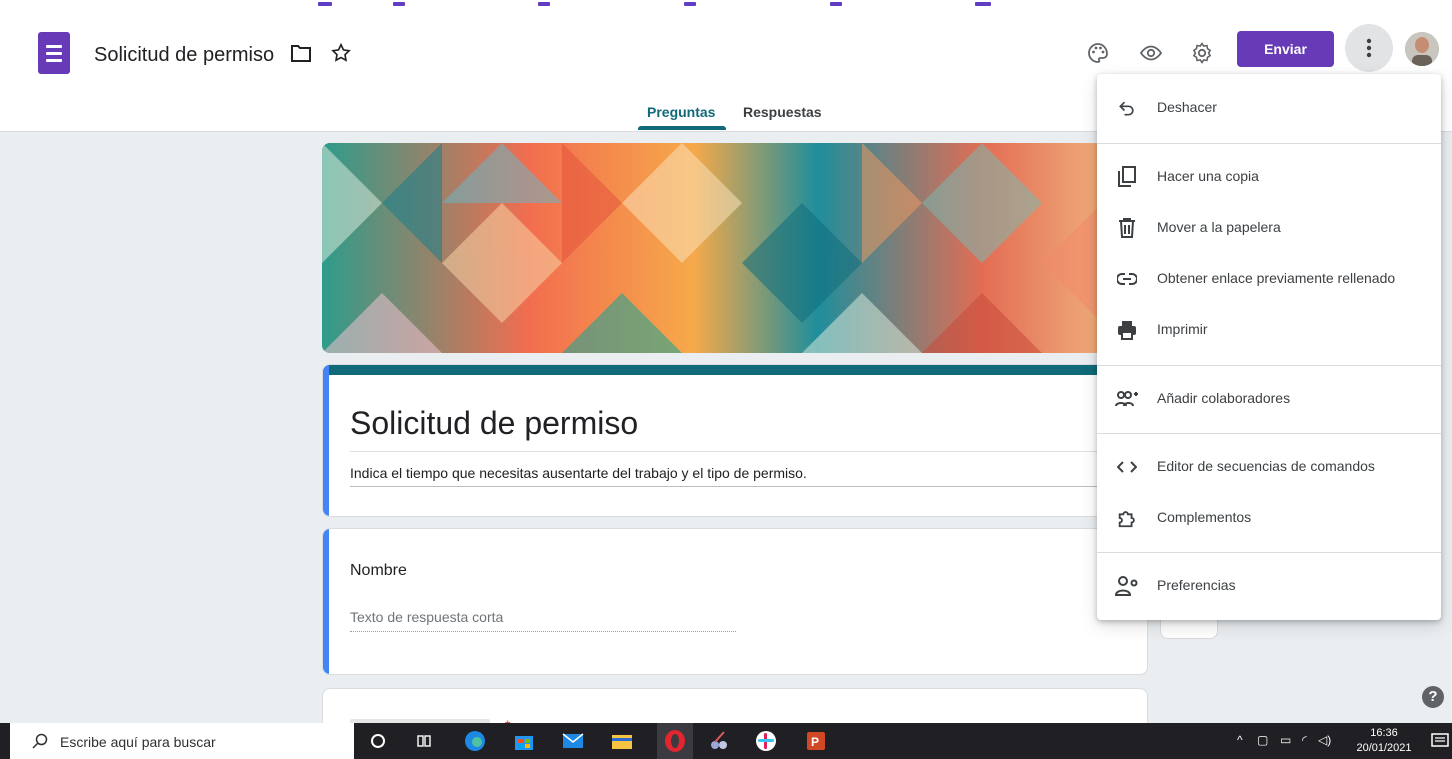 This screenshot has height=759, width=1452. What do you see at coordinates (1433, 697) in the screenshot?
I see `help-icon: ?` at bounding box center [1433, 697].